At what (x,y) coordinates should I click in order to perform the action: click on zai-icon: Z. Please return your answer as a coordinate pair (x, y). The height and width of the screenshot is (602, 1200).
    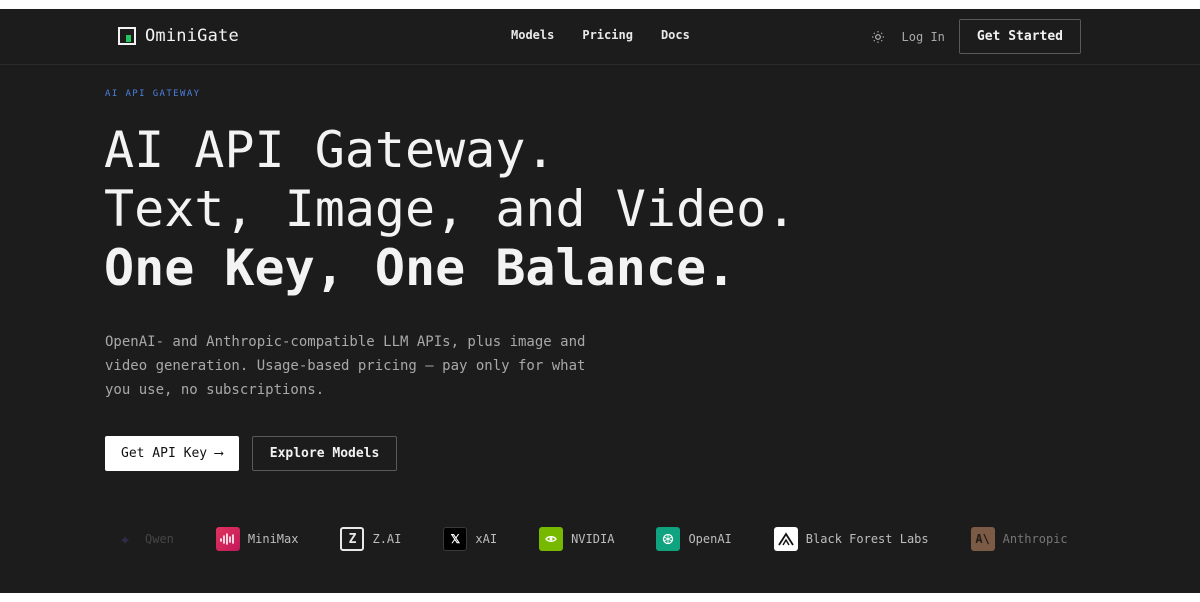
    Looking at the image, I should click on (352, 539).